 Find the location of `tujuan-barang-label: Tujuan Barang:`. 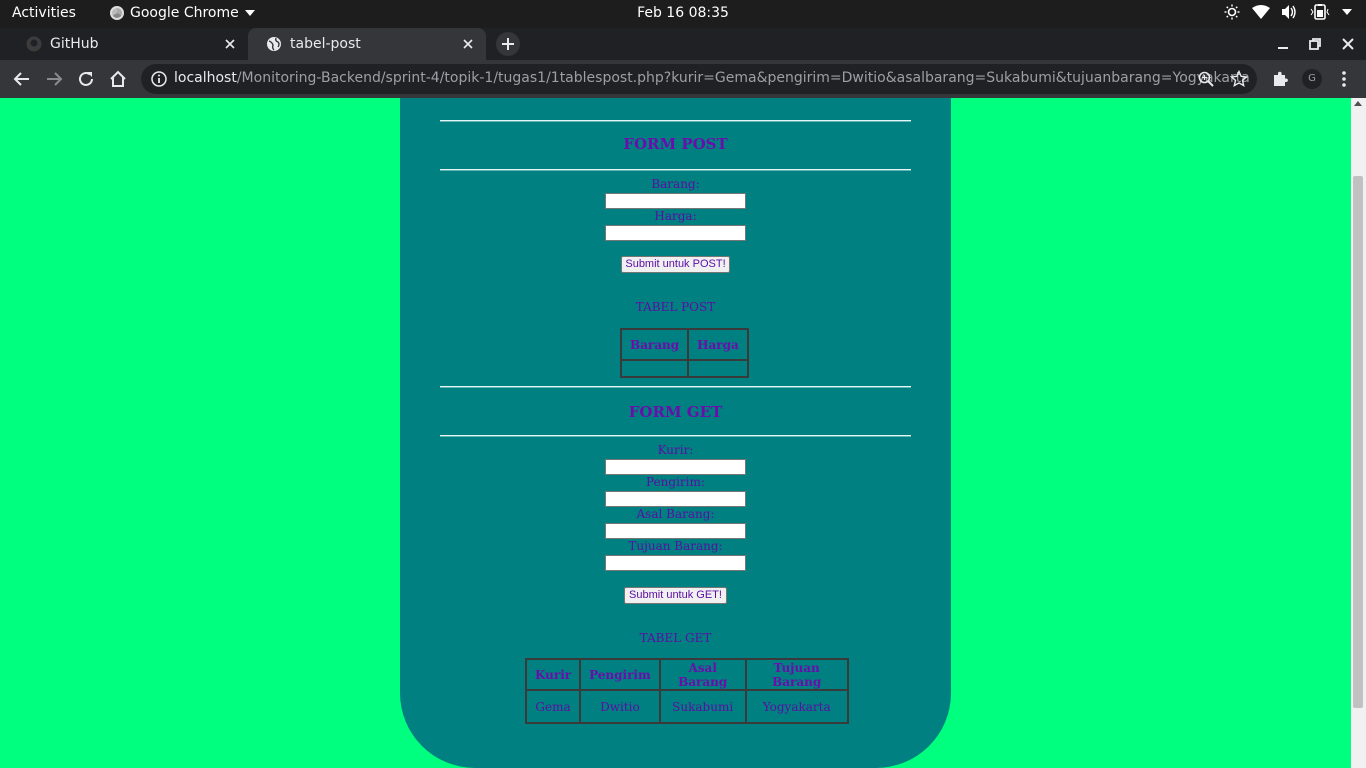

tujuan-barang-label: Tujuan Barang: is located at coordinates (675, 546).